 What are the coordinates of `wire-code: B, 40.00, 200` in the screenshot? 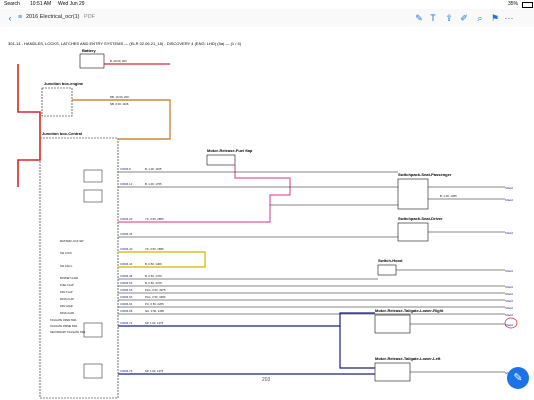 It's located at (118, 61).